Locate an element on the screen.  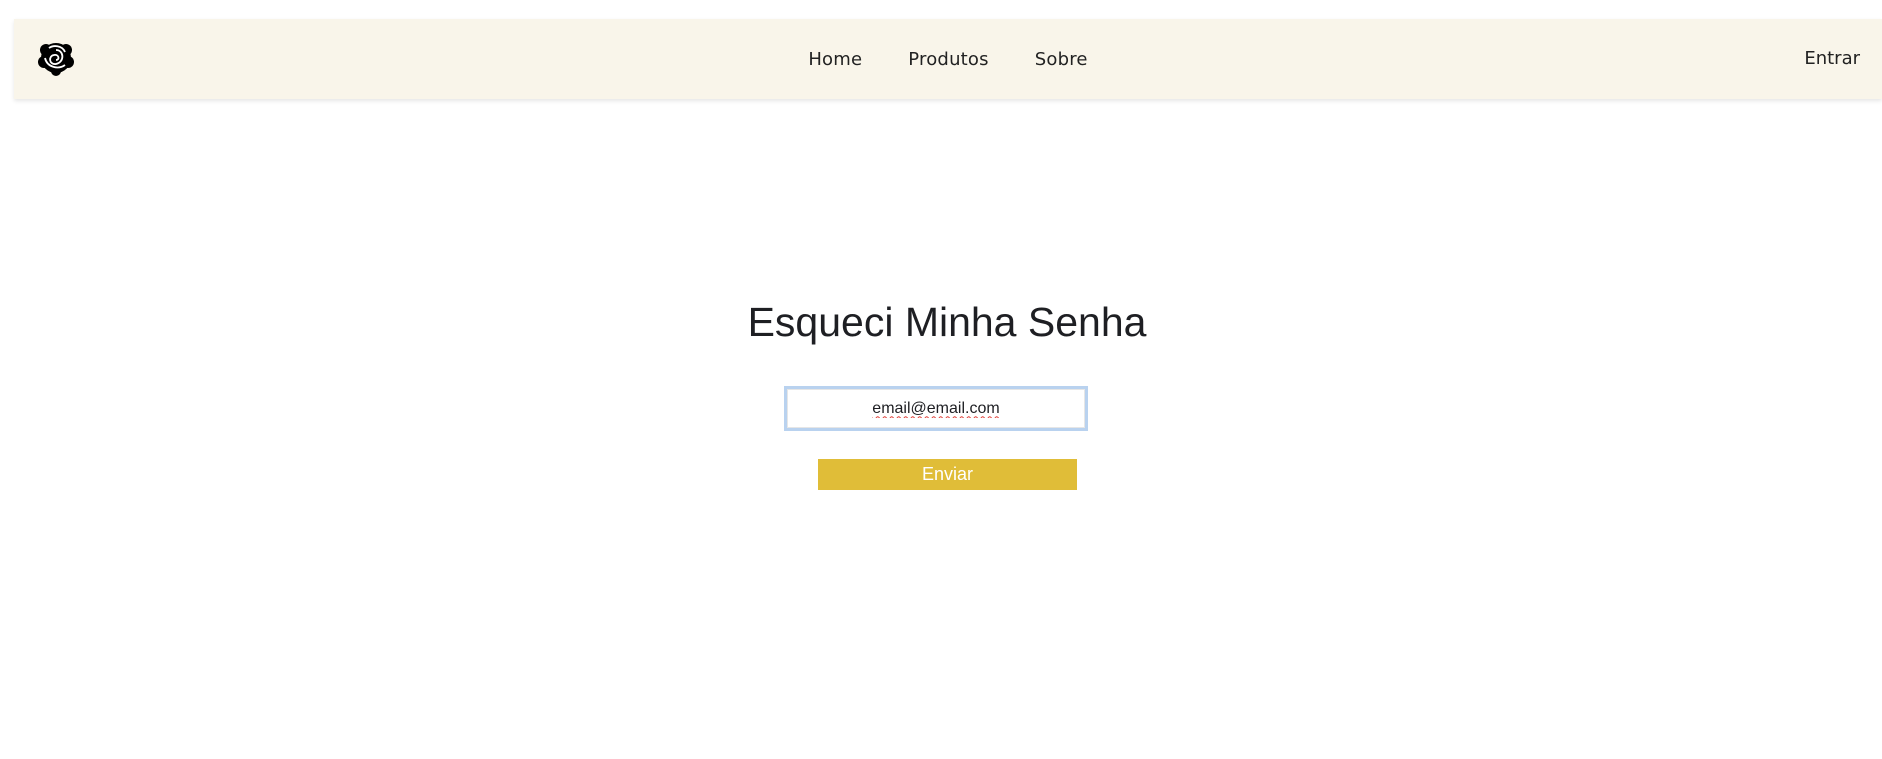
email-input is located at coordinates (936, 408).